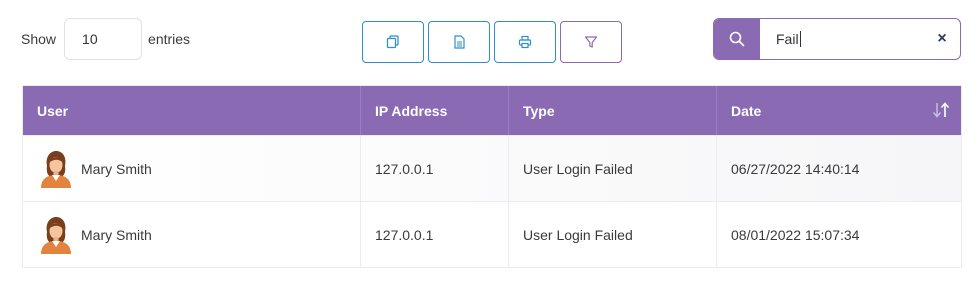 This screenshot has width=980, height=283. I want to click on search-icon, so click(737, 39).